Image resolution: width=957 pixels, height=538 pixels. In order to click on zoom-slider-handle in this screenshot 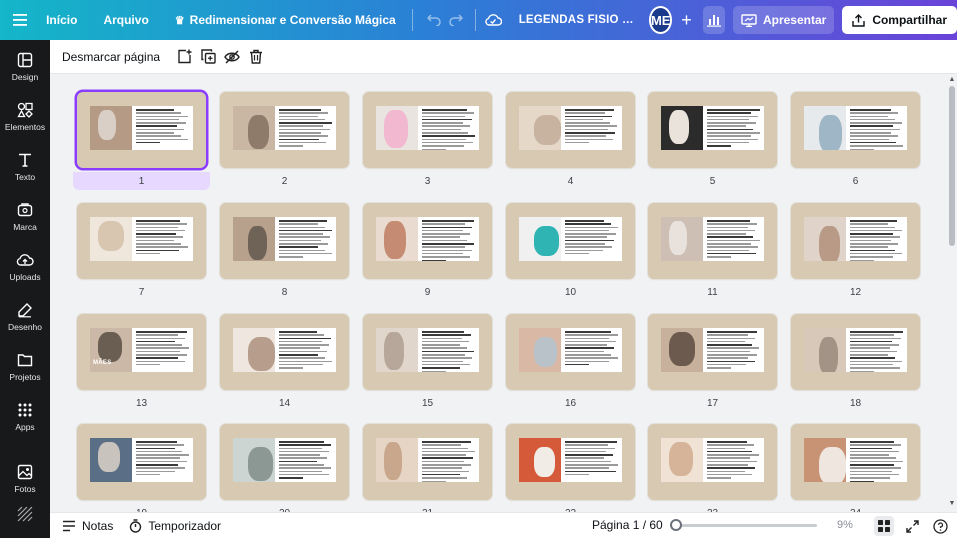, I will do `click(676, 525)`.